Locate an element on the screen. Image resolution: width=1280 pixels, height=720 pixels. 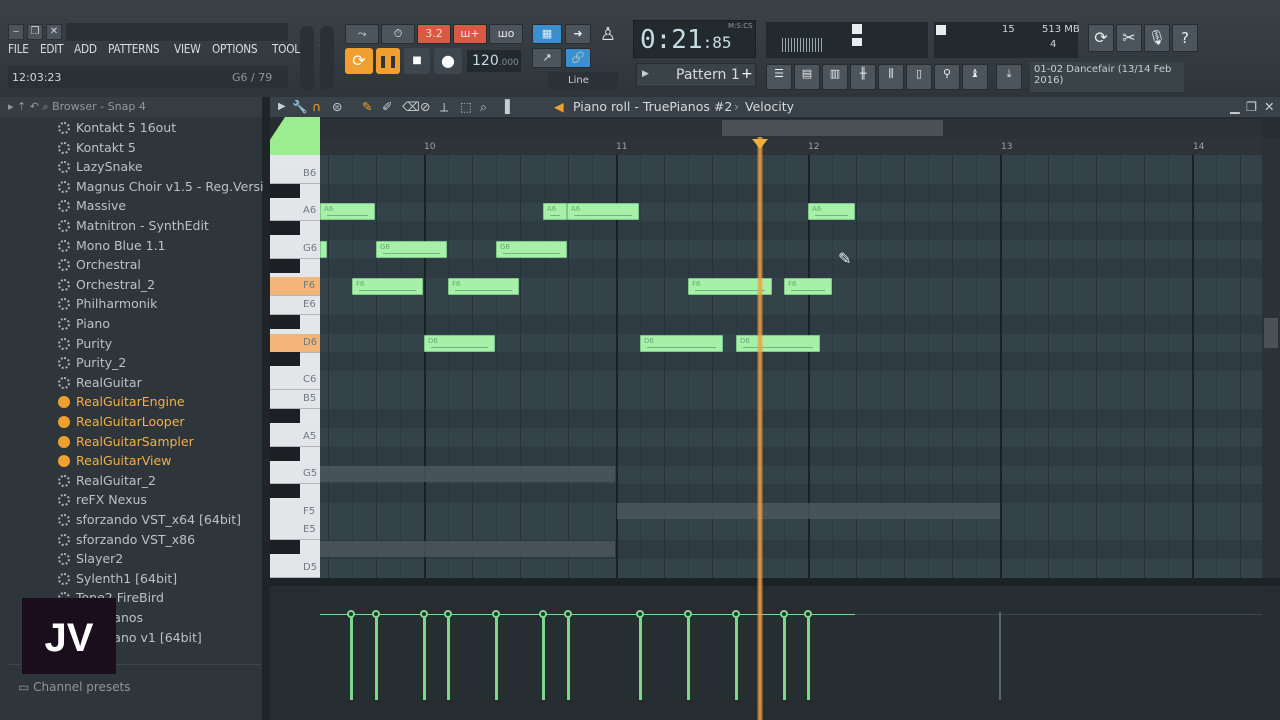
news-panel: 01-02 Dancefair (13/14 Feb 2016) is located at coordinates (1107, 77).